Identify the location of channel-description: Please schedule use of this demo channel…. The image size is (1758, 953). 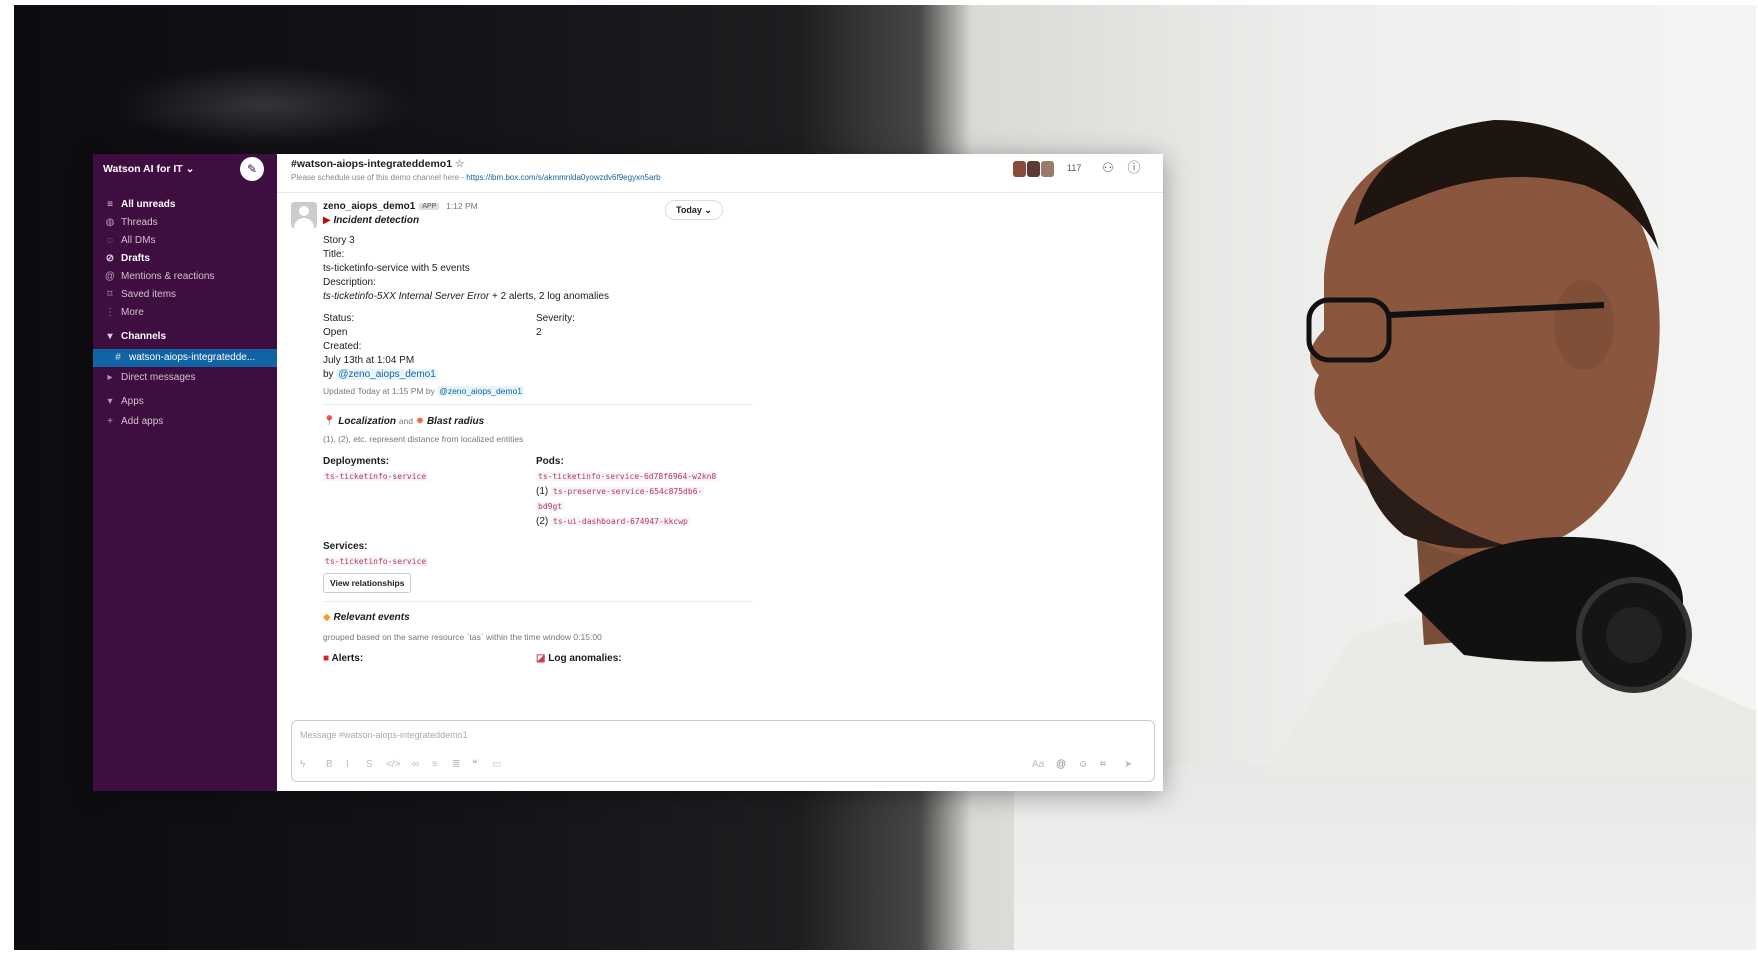
(476, 177).